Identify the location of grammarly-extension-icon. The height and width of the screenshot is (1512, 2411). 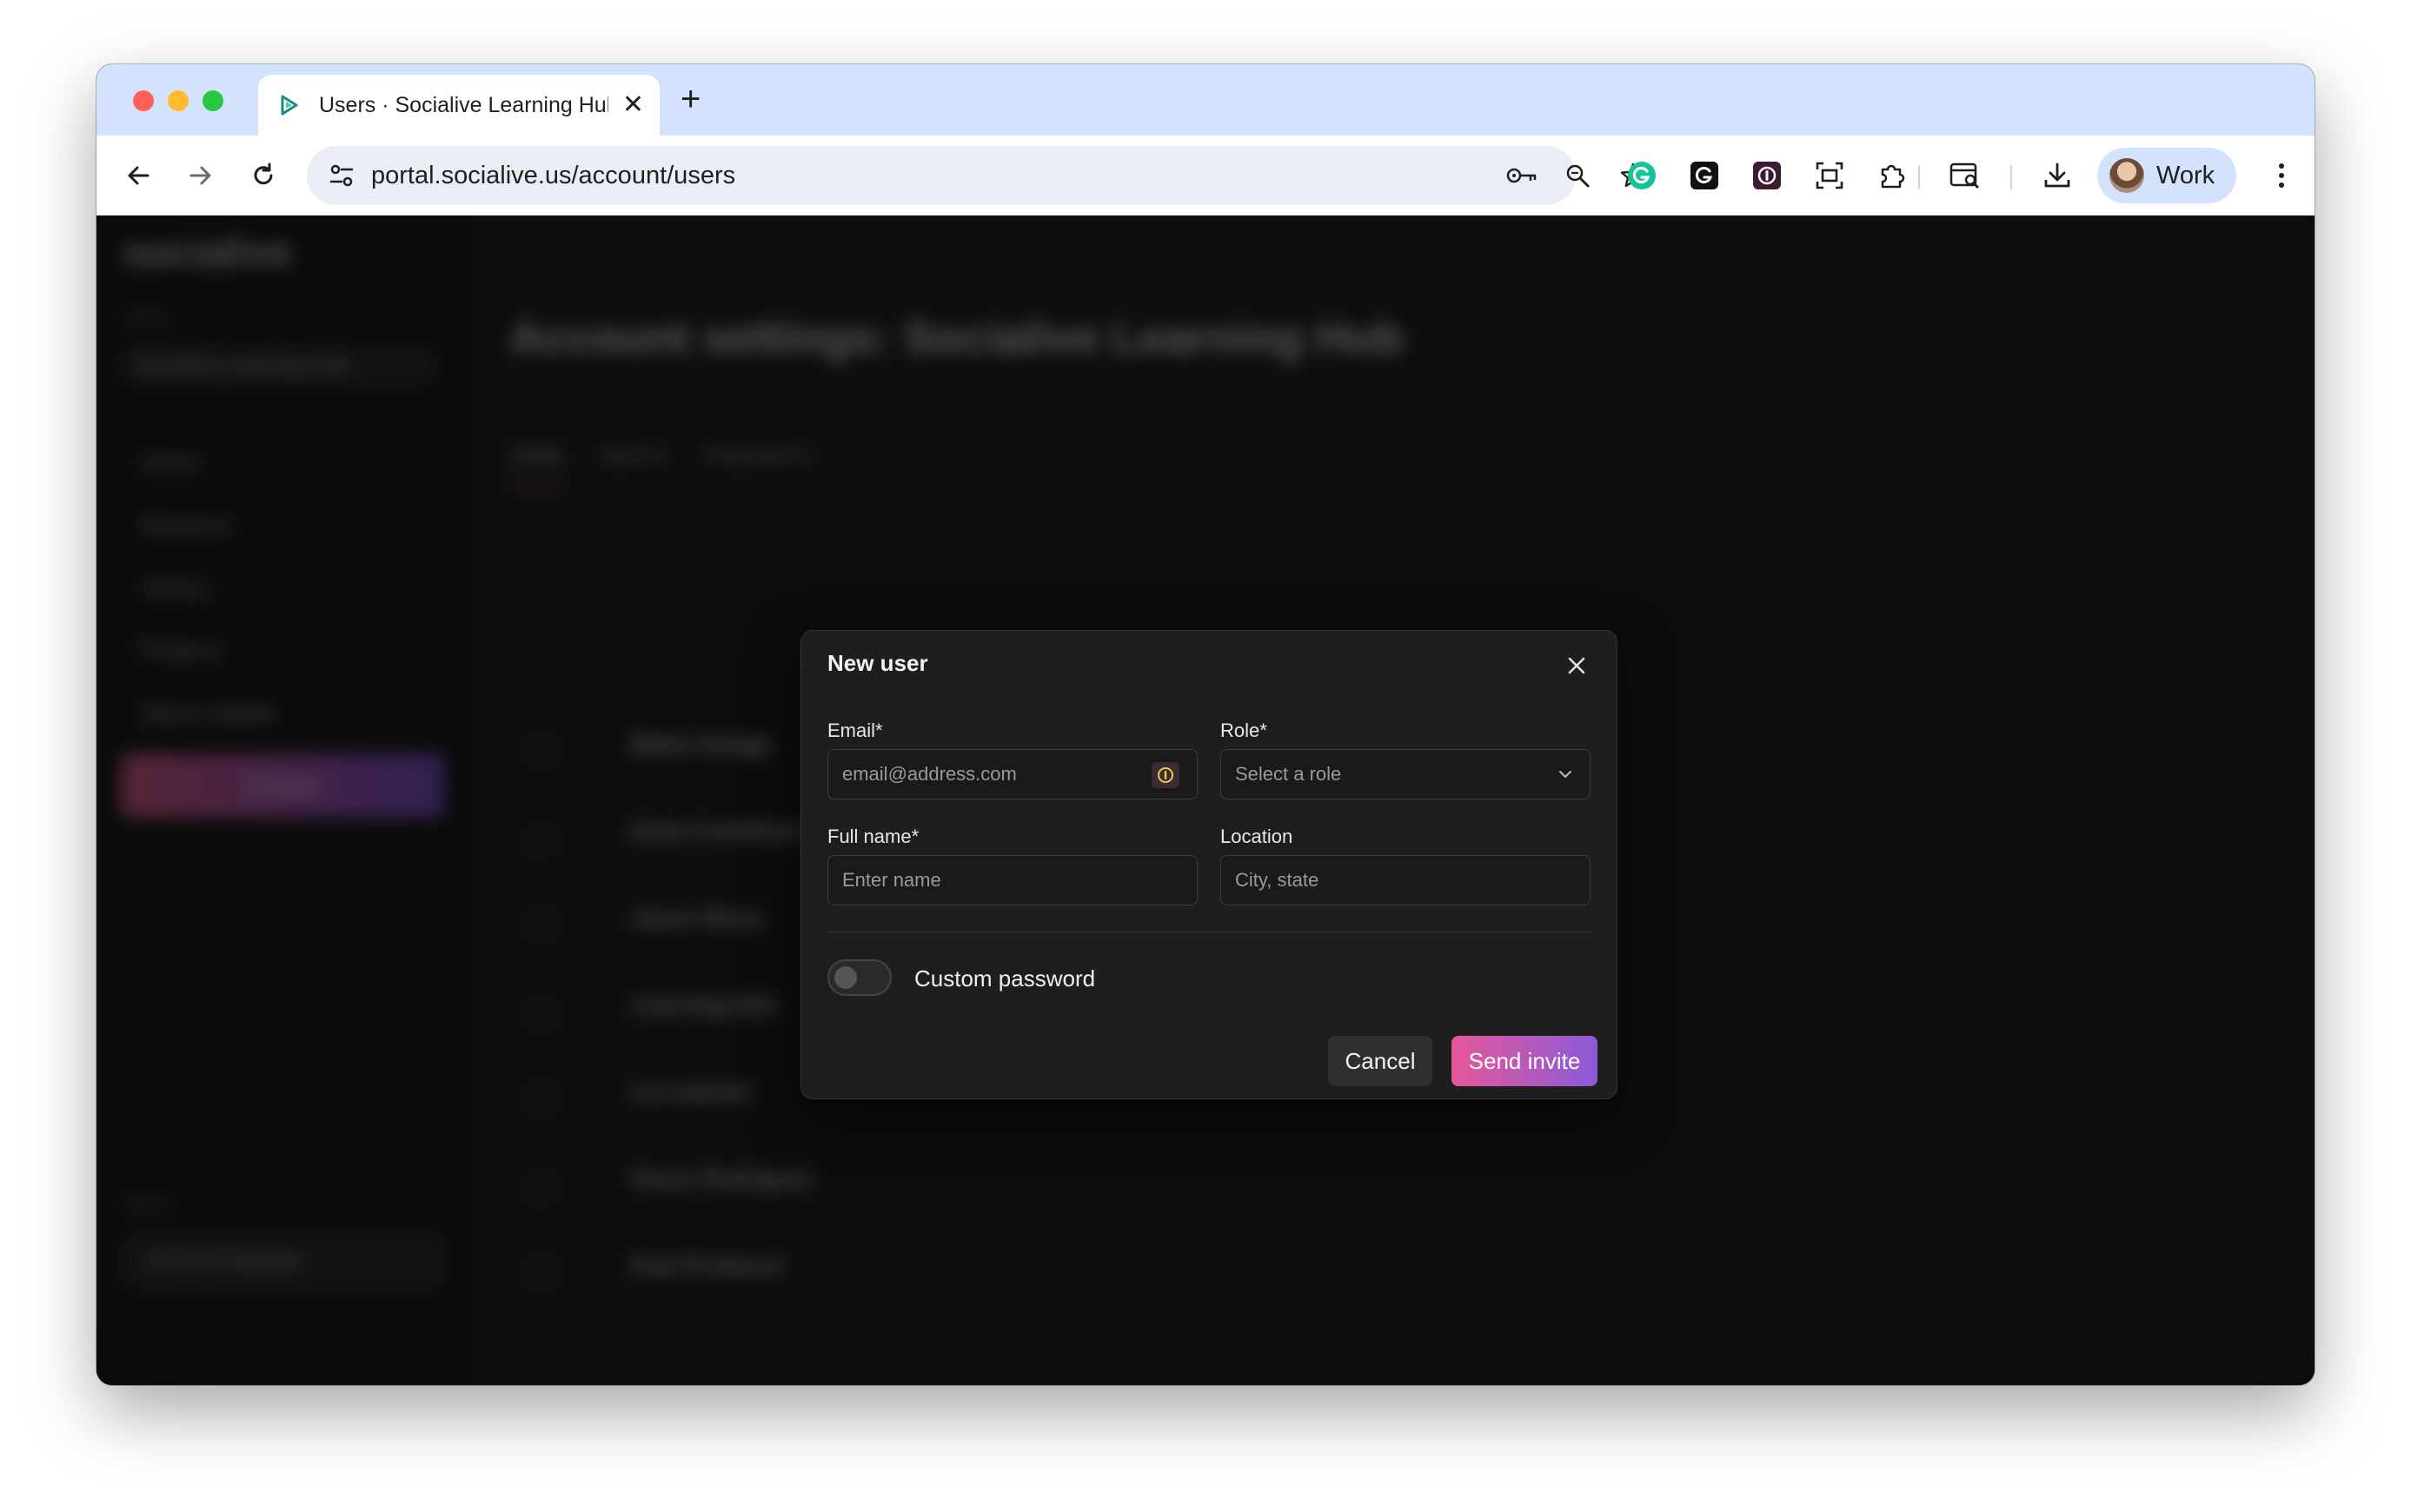
(1642, 175).